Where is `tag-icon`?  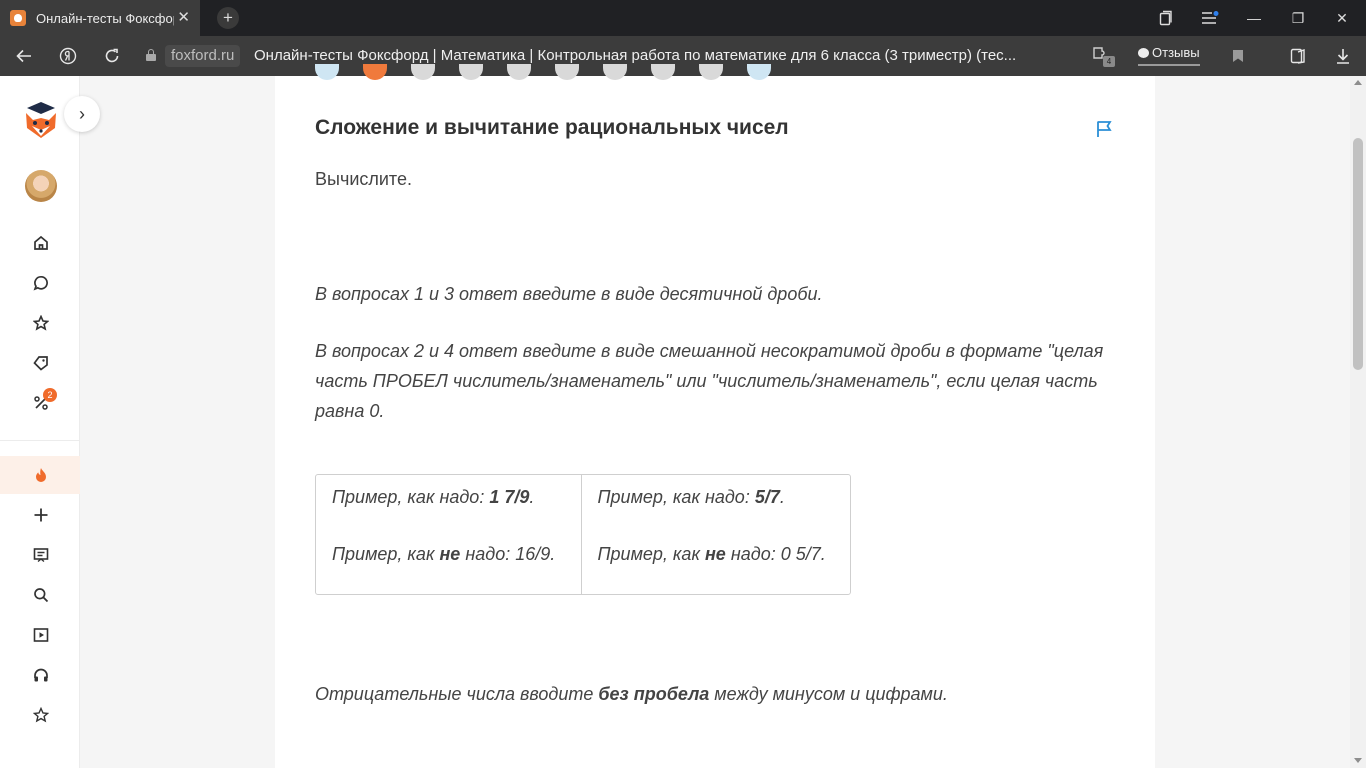
tag-icon is located at coordinates (41, 363).